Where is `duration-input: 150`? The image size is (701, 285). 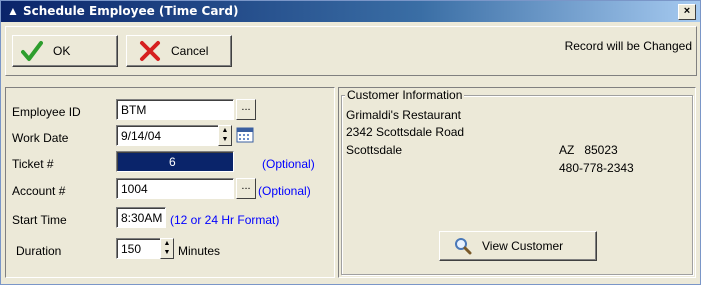 duration-input: 150 is located at coordinates (139, 248).